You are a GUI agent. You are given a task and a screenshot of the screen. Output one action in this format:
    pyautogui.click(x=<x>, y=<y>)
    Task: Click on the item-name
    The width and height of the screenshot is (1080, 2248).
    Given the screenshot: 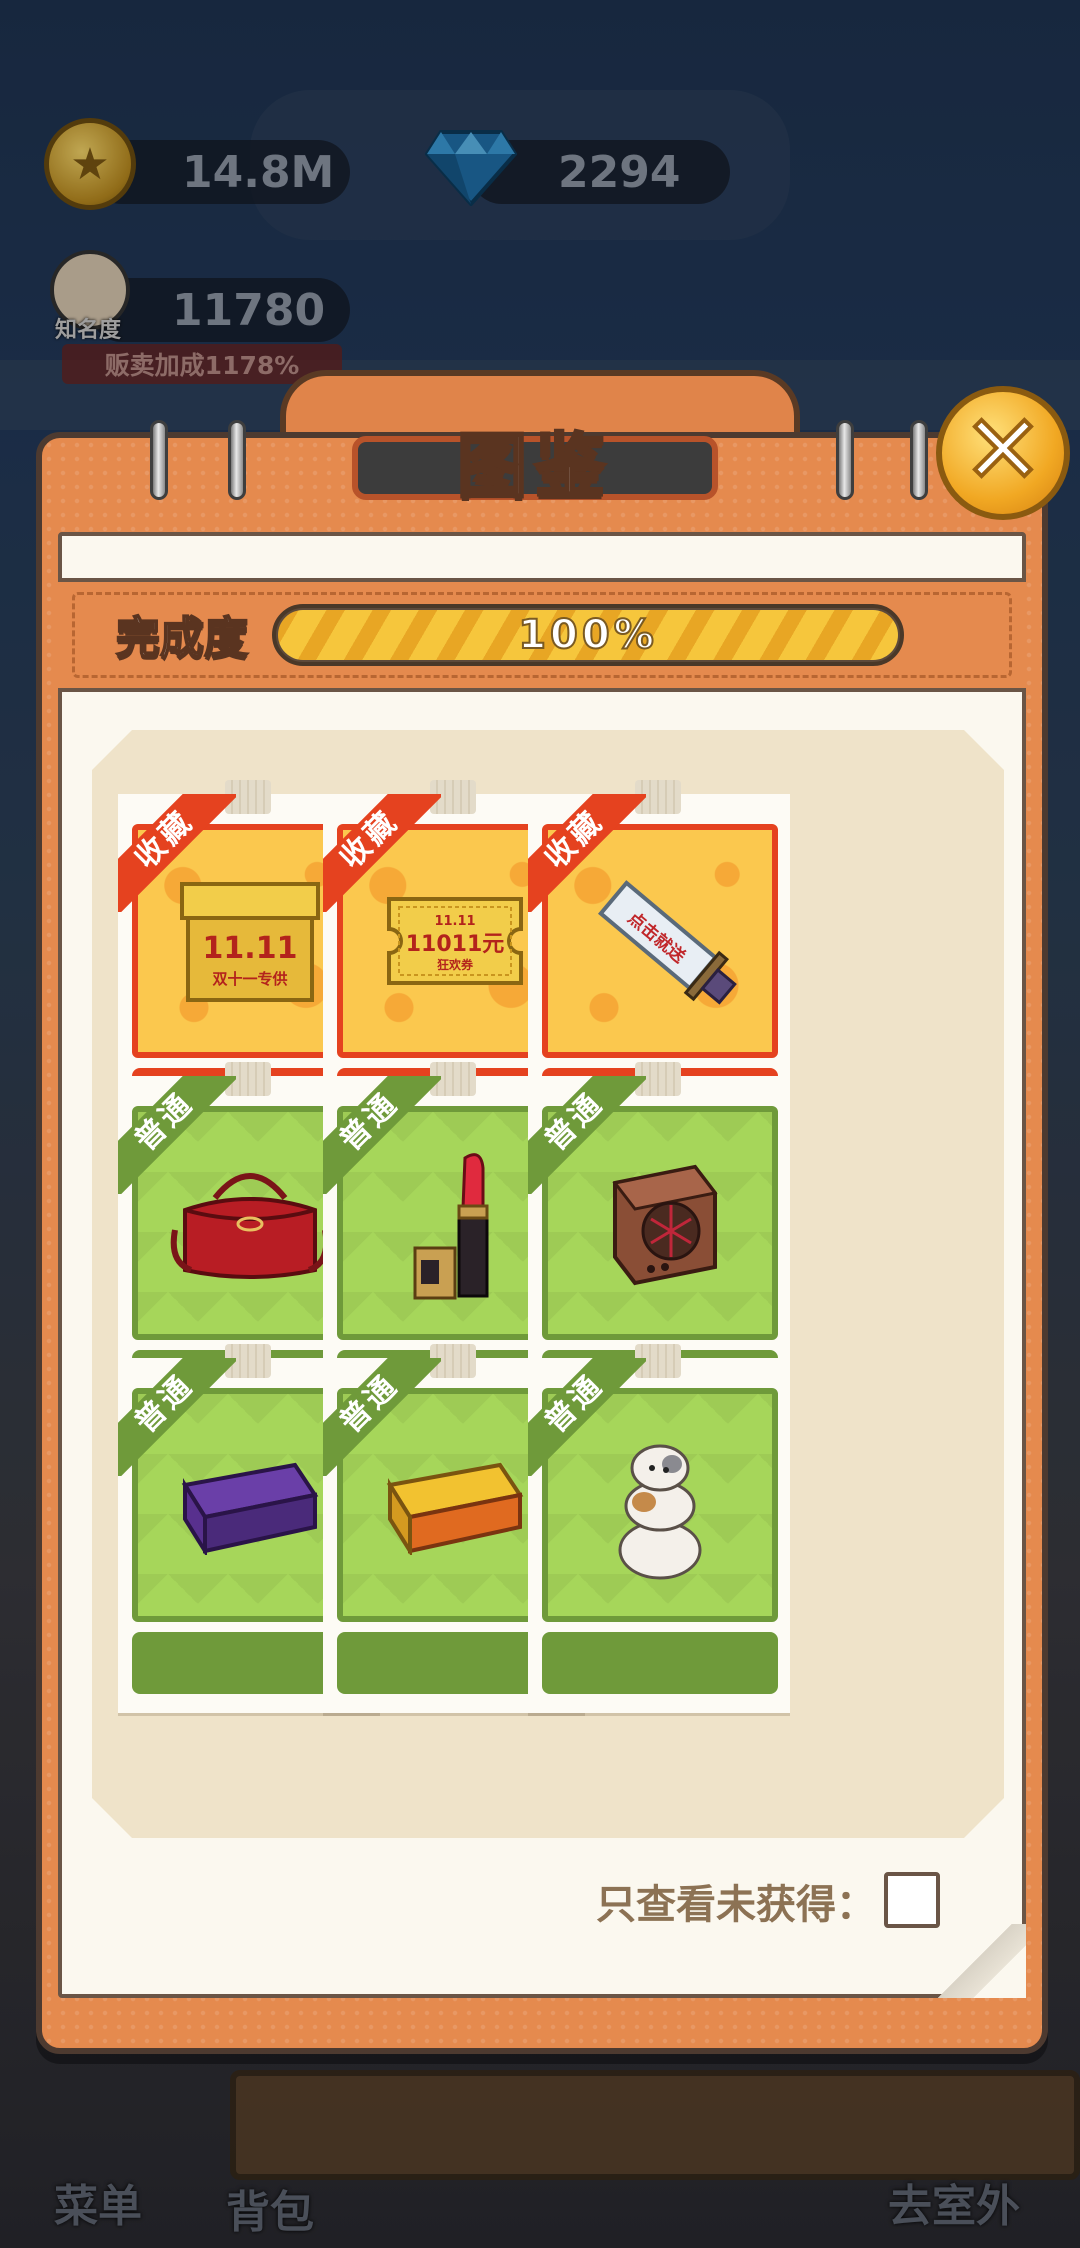 What is the action you would take?
    pyautogui.click(x=660, y=1663)
    